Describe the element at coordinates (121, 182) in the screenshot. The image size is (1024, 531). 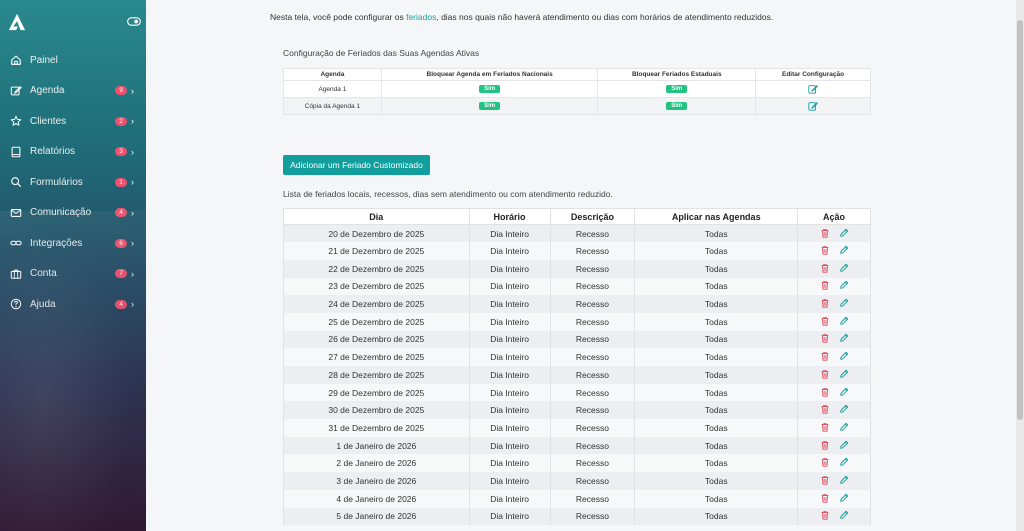
I see `notification-badge: 1` at that location.